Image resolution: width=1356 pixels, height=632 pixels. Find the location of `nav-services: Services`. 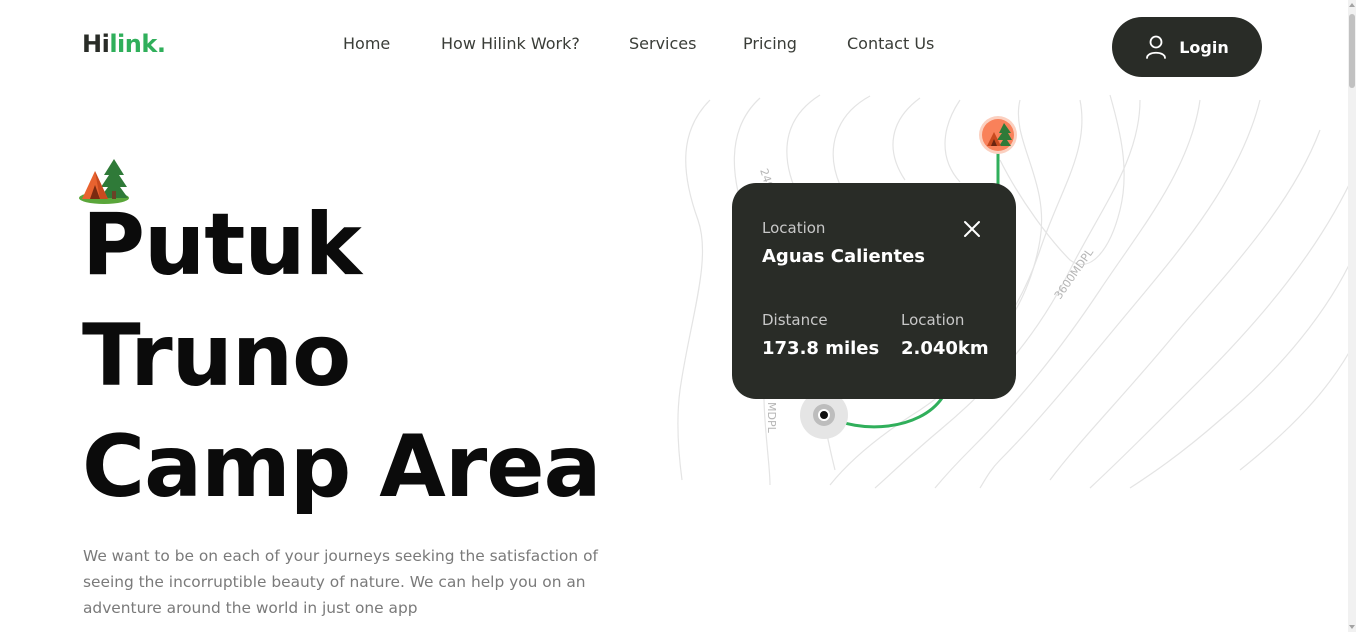

nav-services: Services is located at coordinates (662, 43).